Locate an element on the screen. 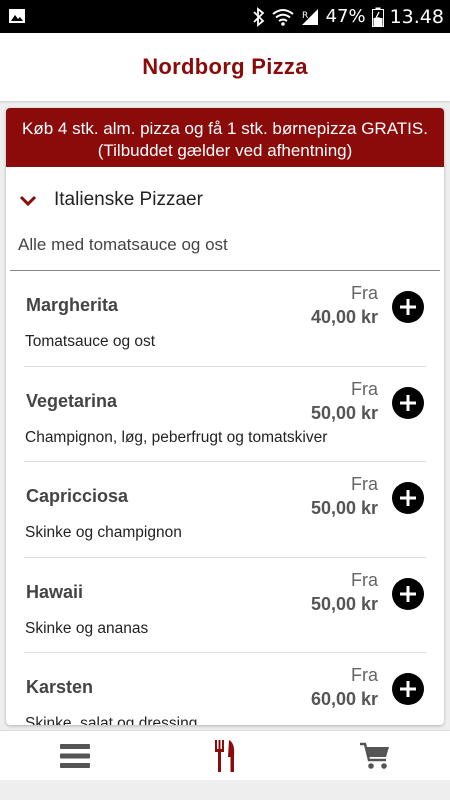 This screenshot has width=450, height=800. app-bar: Nordborg Pizza is located at coordinates (225, 67).